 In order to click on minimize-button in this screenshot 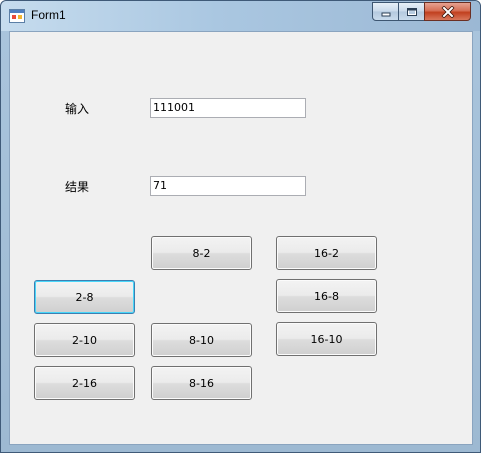, I will do `click(385, 11)`.